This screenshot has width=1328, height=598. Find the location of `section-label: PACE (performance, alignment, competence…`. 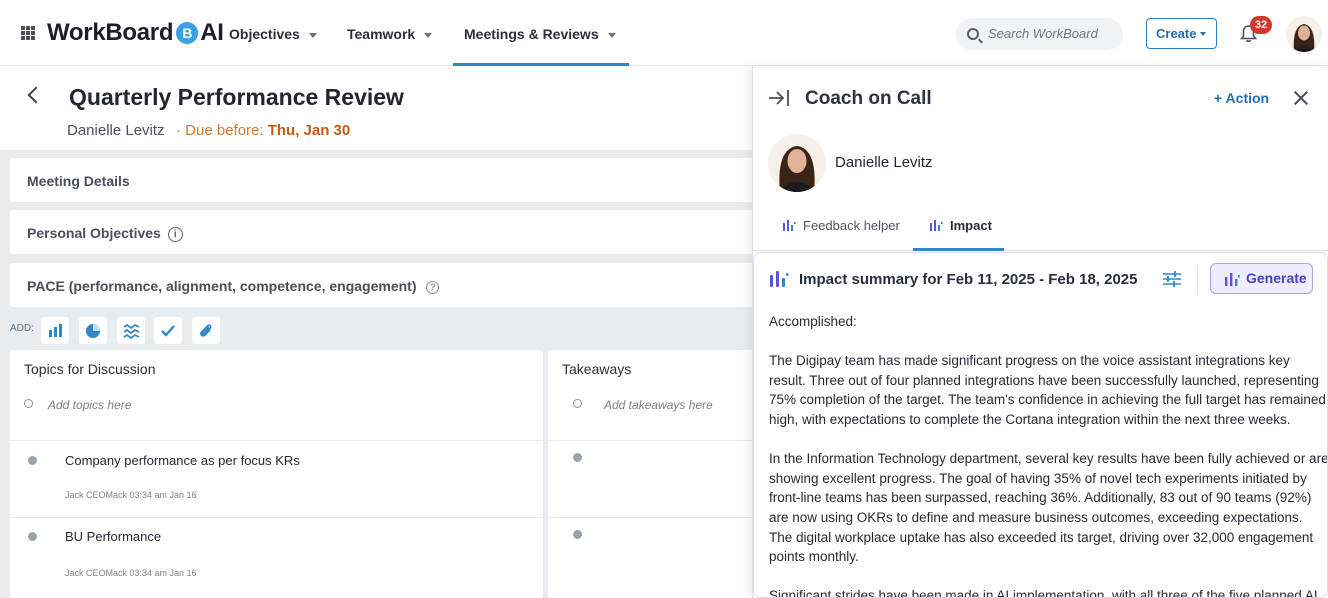

section-label: PACE (performance, alignment, competence… is located at coordinates (222, 286).